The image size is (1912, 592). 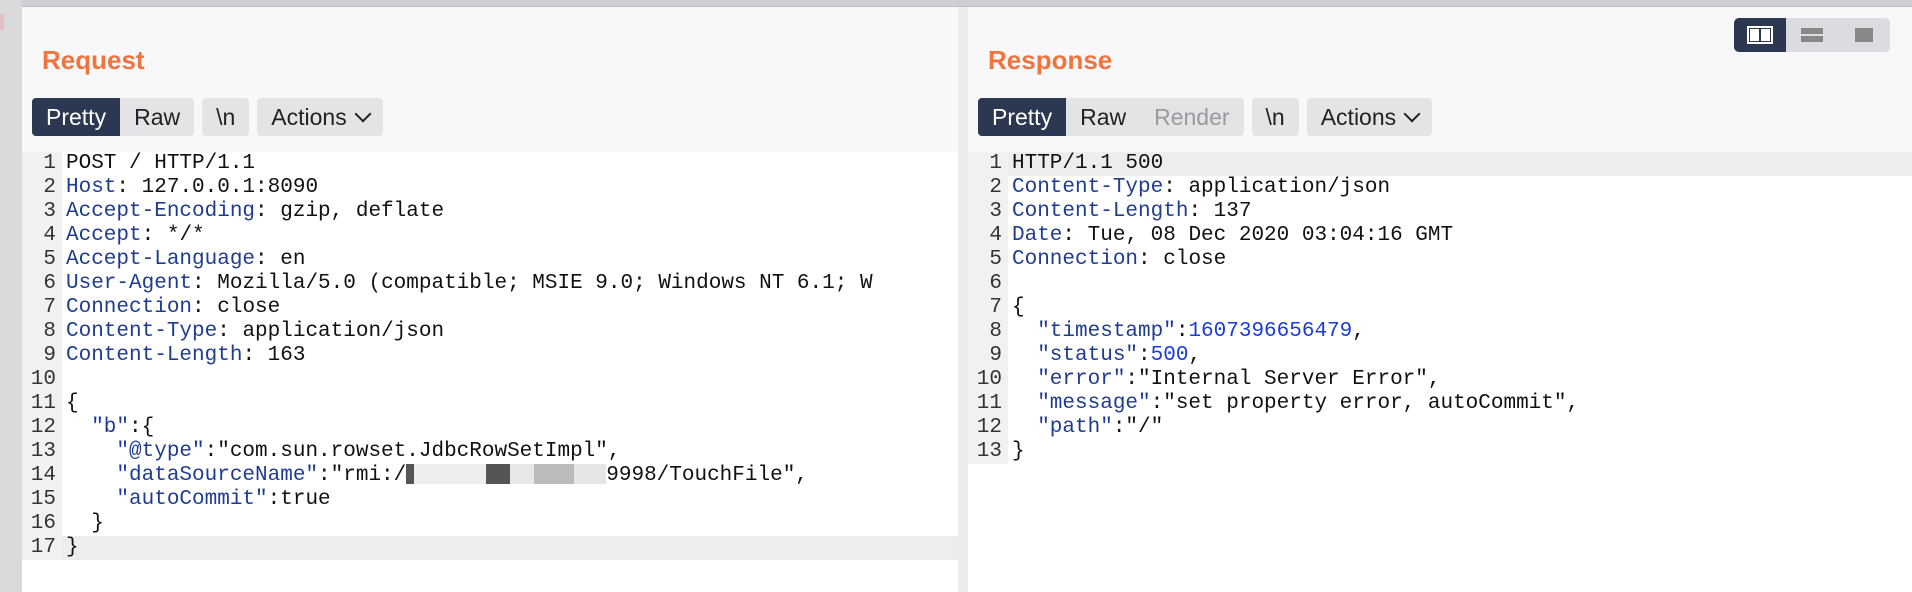 I want to click on code-line: 7 Connection: close, so click(x=490, y=308).